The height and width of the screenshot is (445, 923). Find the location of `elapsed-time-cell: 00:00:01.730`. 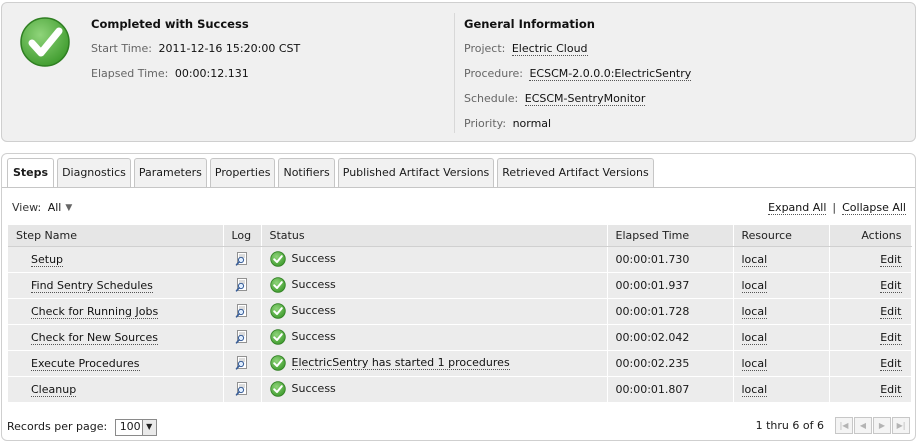

elapsed-time-cell: 00:00:01.730 is located at coordinates (670, 259).